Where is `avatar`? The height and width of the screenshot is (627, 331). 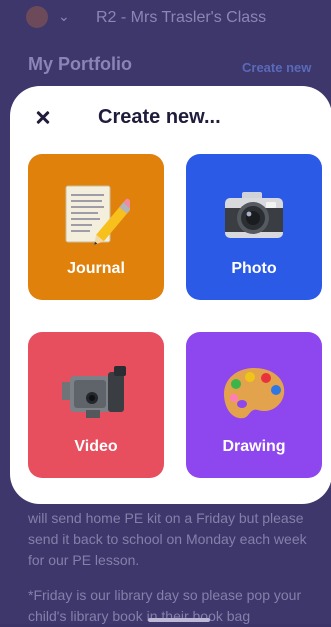 avatar is located at coordinates (37, 17).